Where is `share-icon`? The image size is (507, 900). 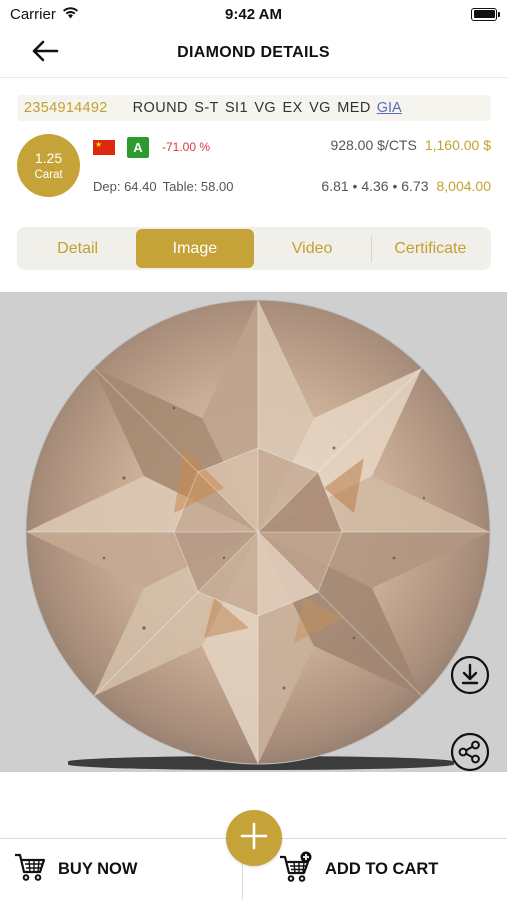
share-icon is located at coordinates (470, 752).